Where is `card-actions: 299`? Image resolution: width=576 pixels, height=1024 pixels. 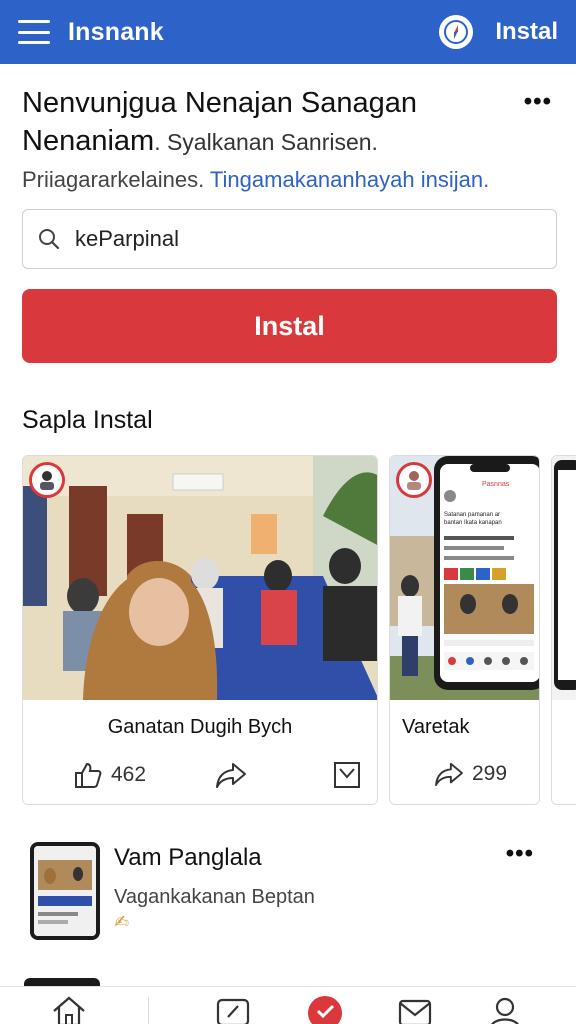 card-actions: 299 is located at coordinates (464, 779).